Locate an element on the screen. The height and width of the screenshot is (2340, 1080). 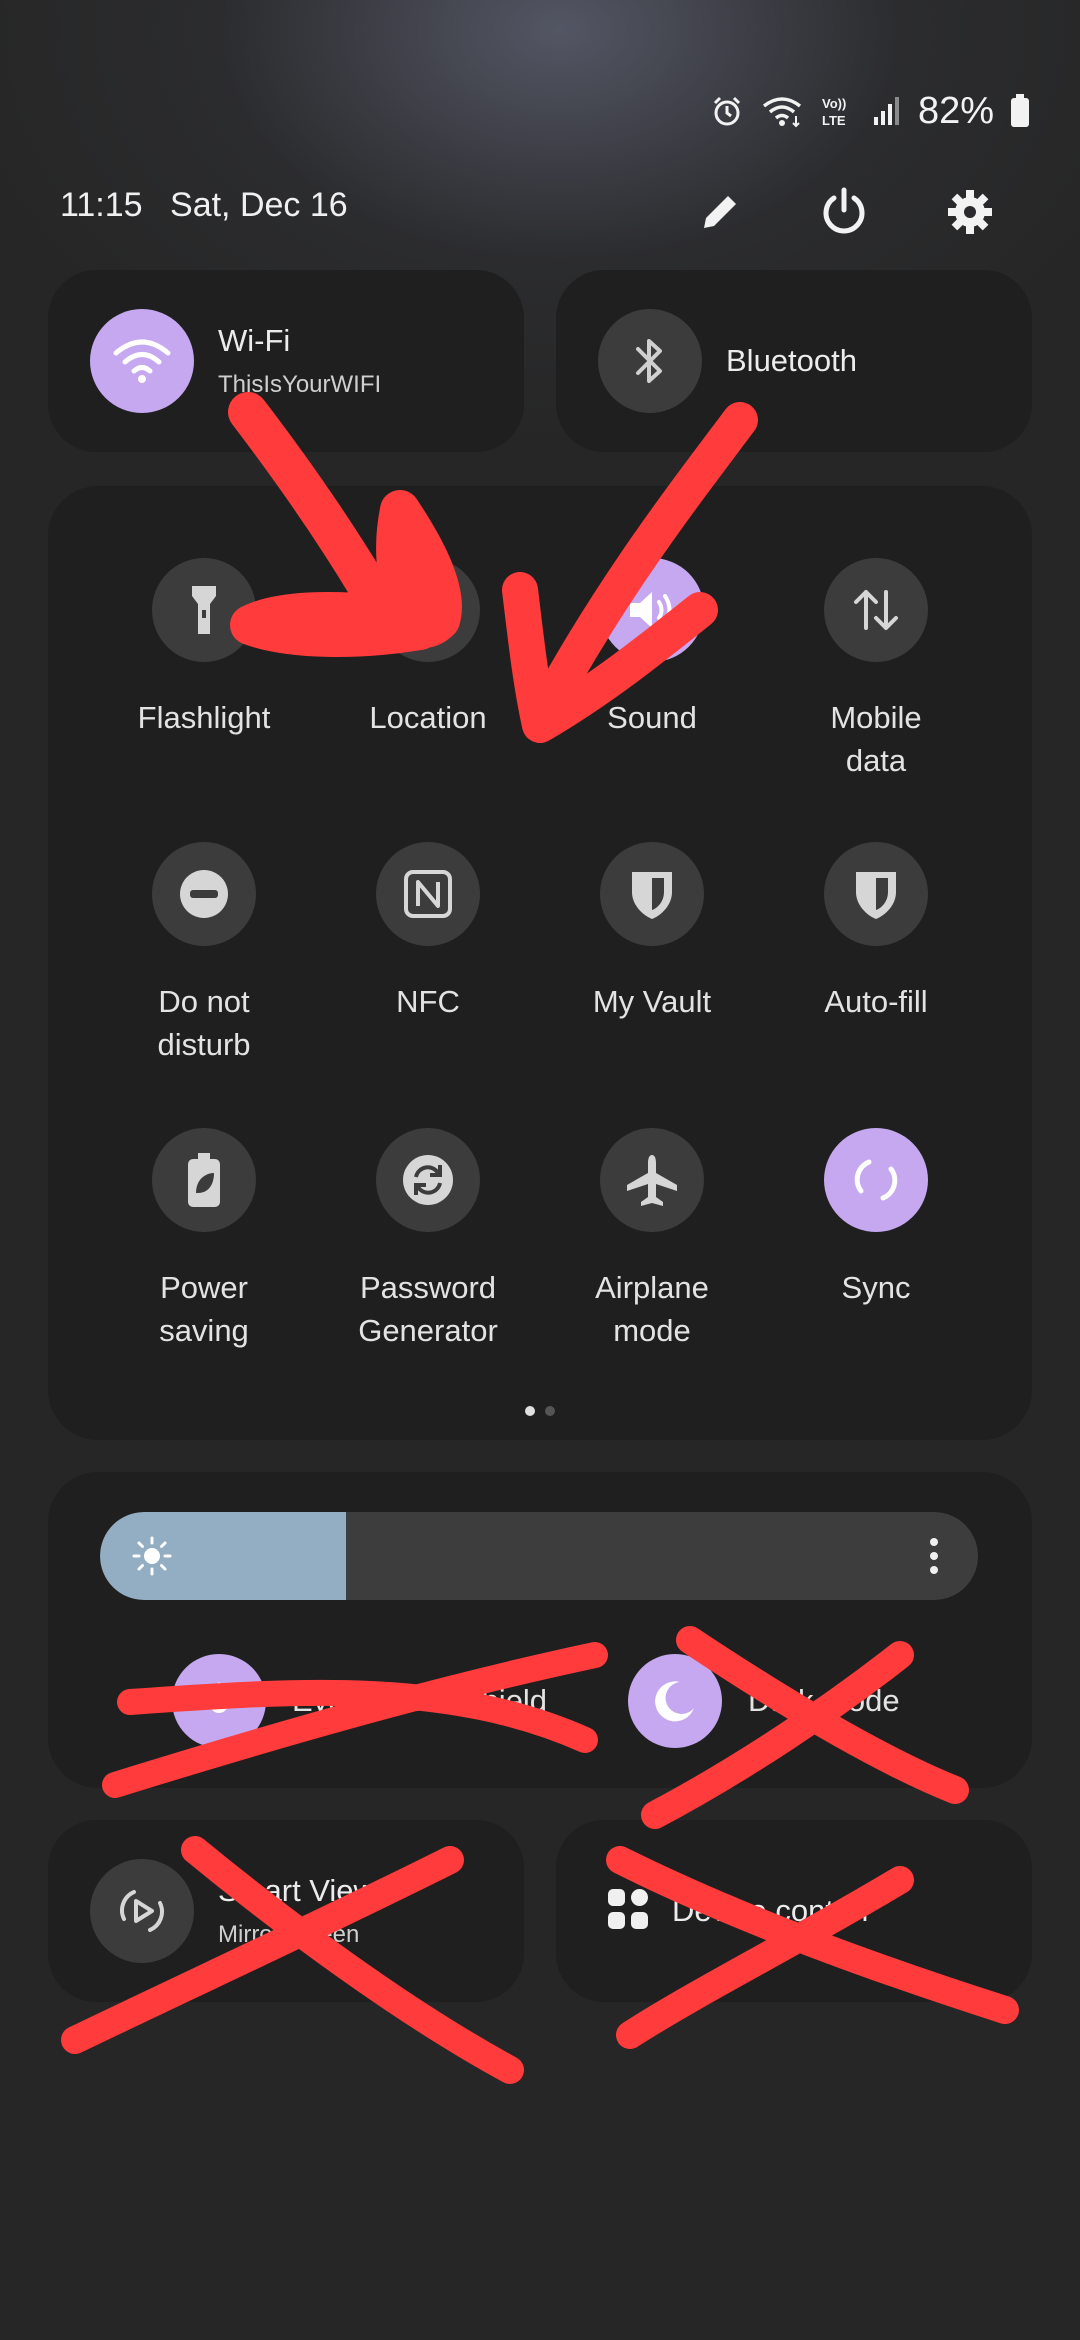
page-indicator is located at coordinates (540, 1411).